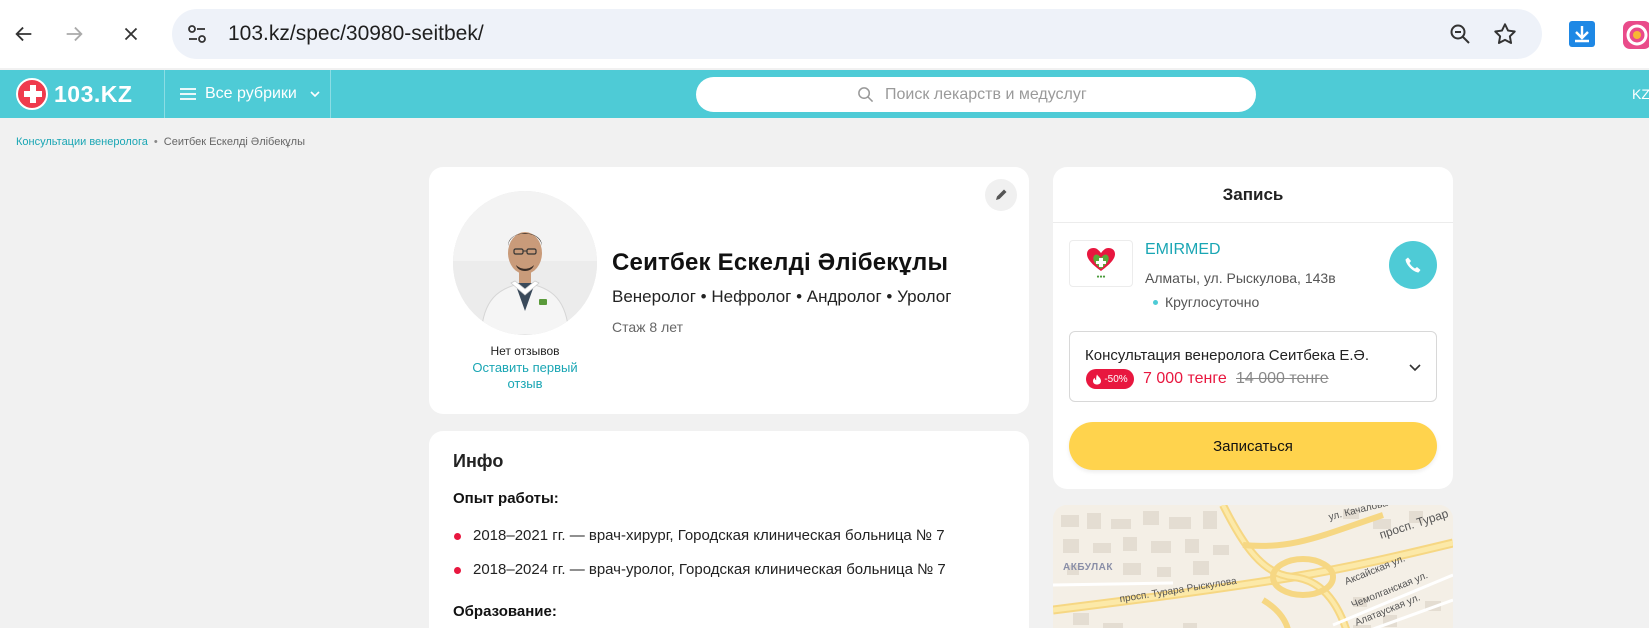 This screenshot has width=1649, height=628. I want to click on call-button, so click(1413, 265).